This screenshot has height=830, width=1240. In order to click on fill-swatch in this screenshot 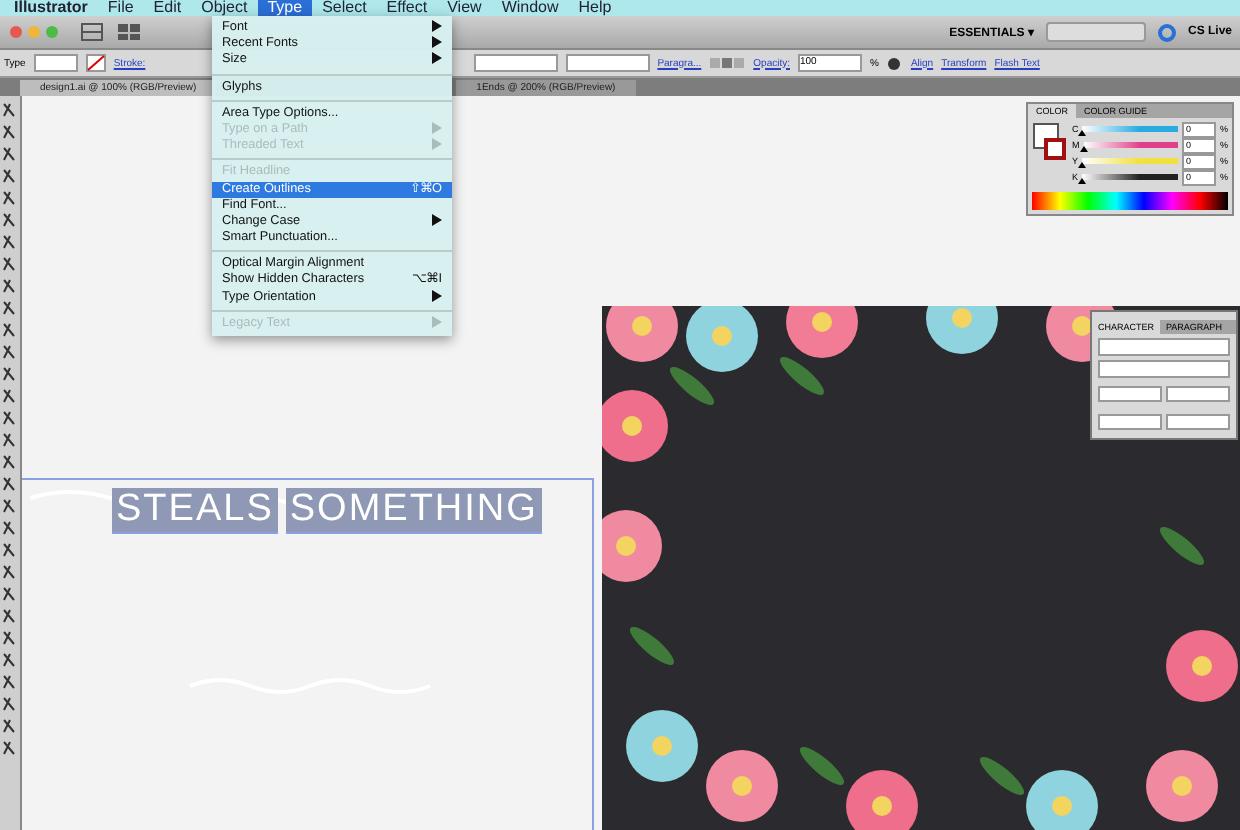, I will do `click(55, 63)`.